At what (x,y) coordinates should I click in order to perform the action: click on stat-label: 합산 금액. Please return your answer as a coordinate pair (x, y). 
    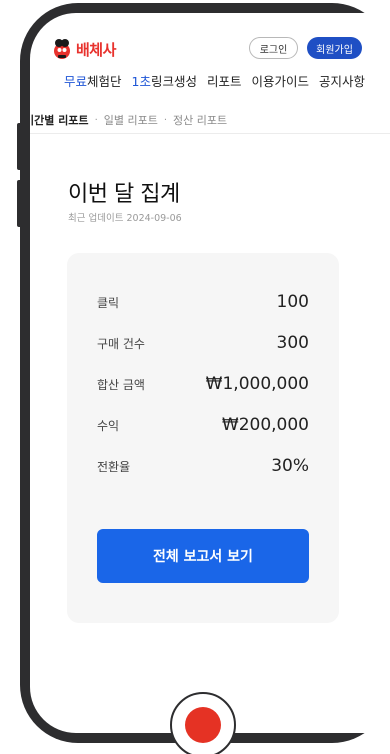
    Looking at the image, I should click on (121, 384).